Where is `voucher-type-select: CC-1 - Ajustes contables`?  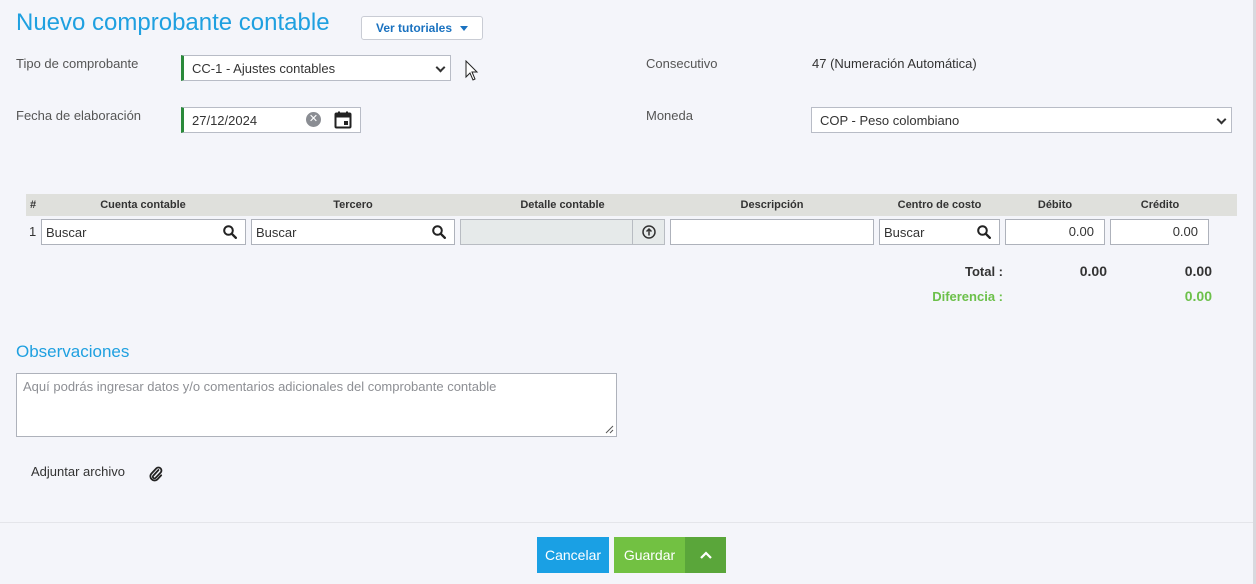 voucher-type-select: CC-1 - Ajustes contables is located at coordinates (316, 68).